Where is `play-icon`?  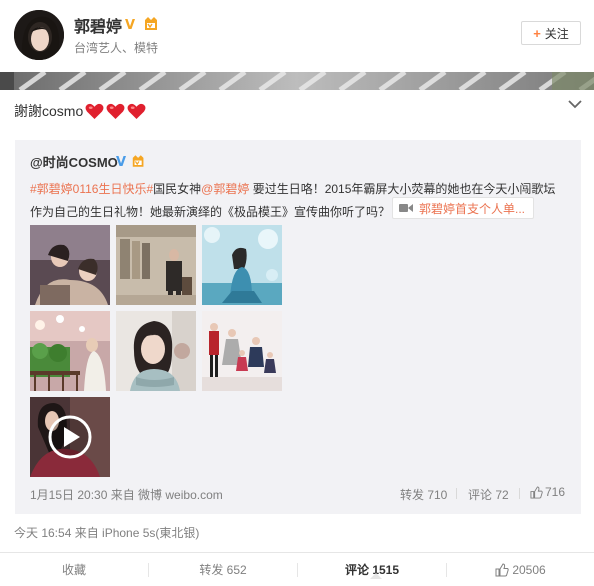 play-icon is located at coordinates (70, 437).